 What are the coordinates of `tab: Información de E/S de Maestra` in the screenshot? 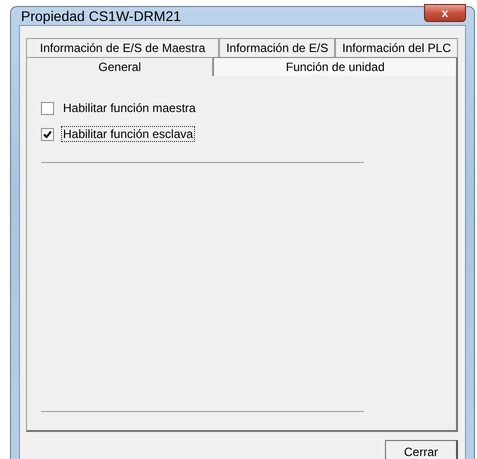 It's located at (123, 47).